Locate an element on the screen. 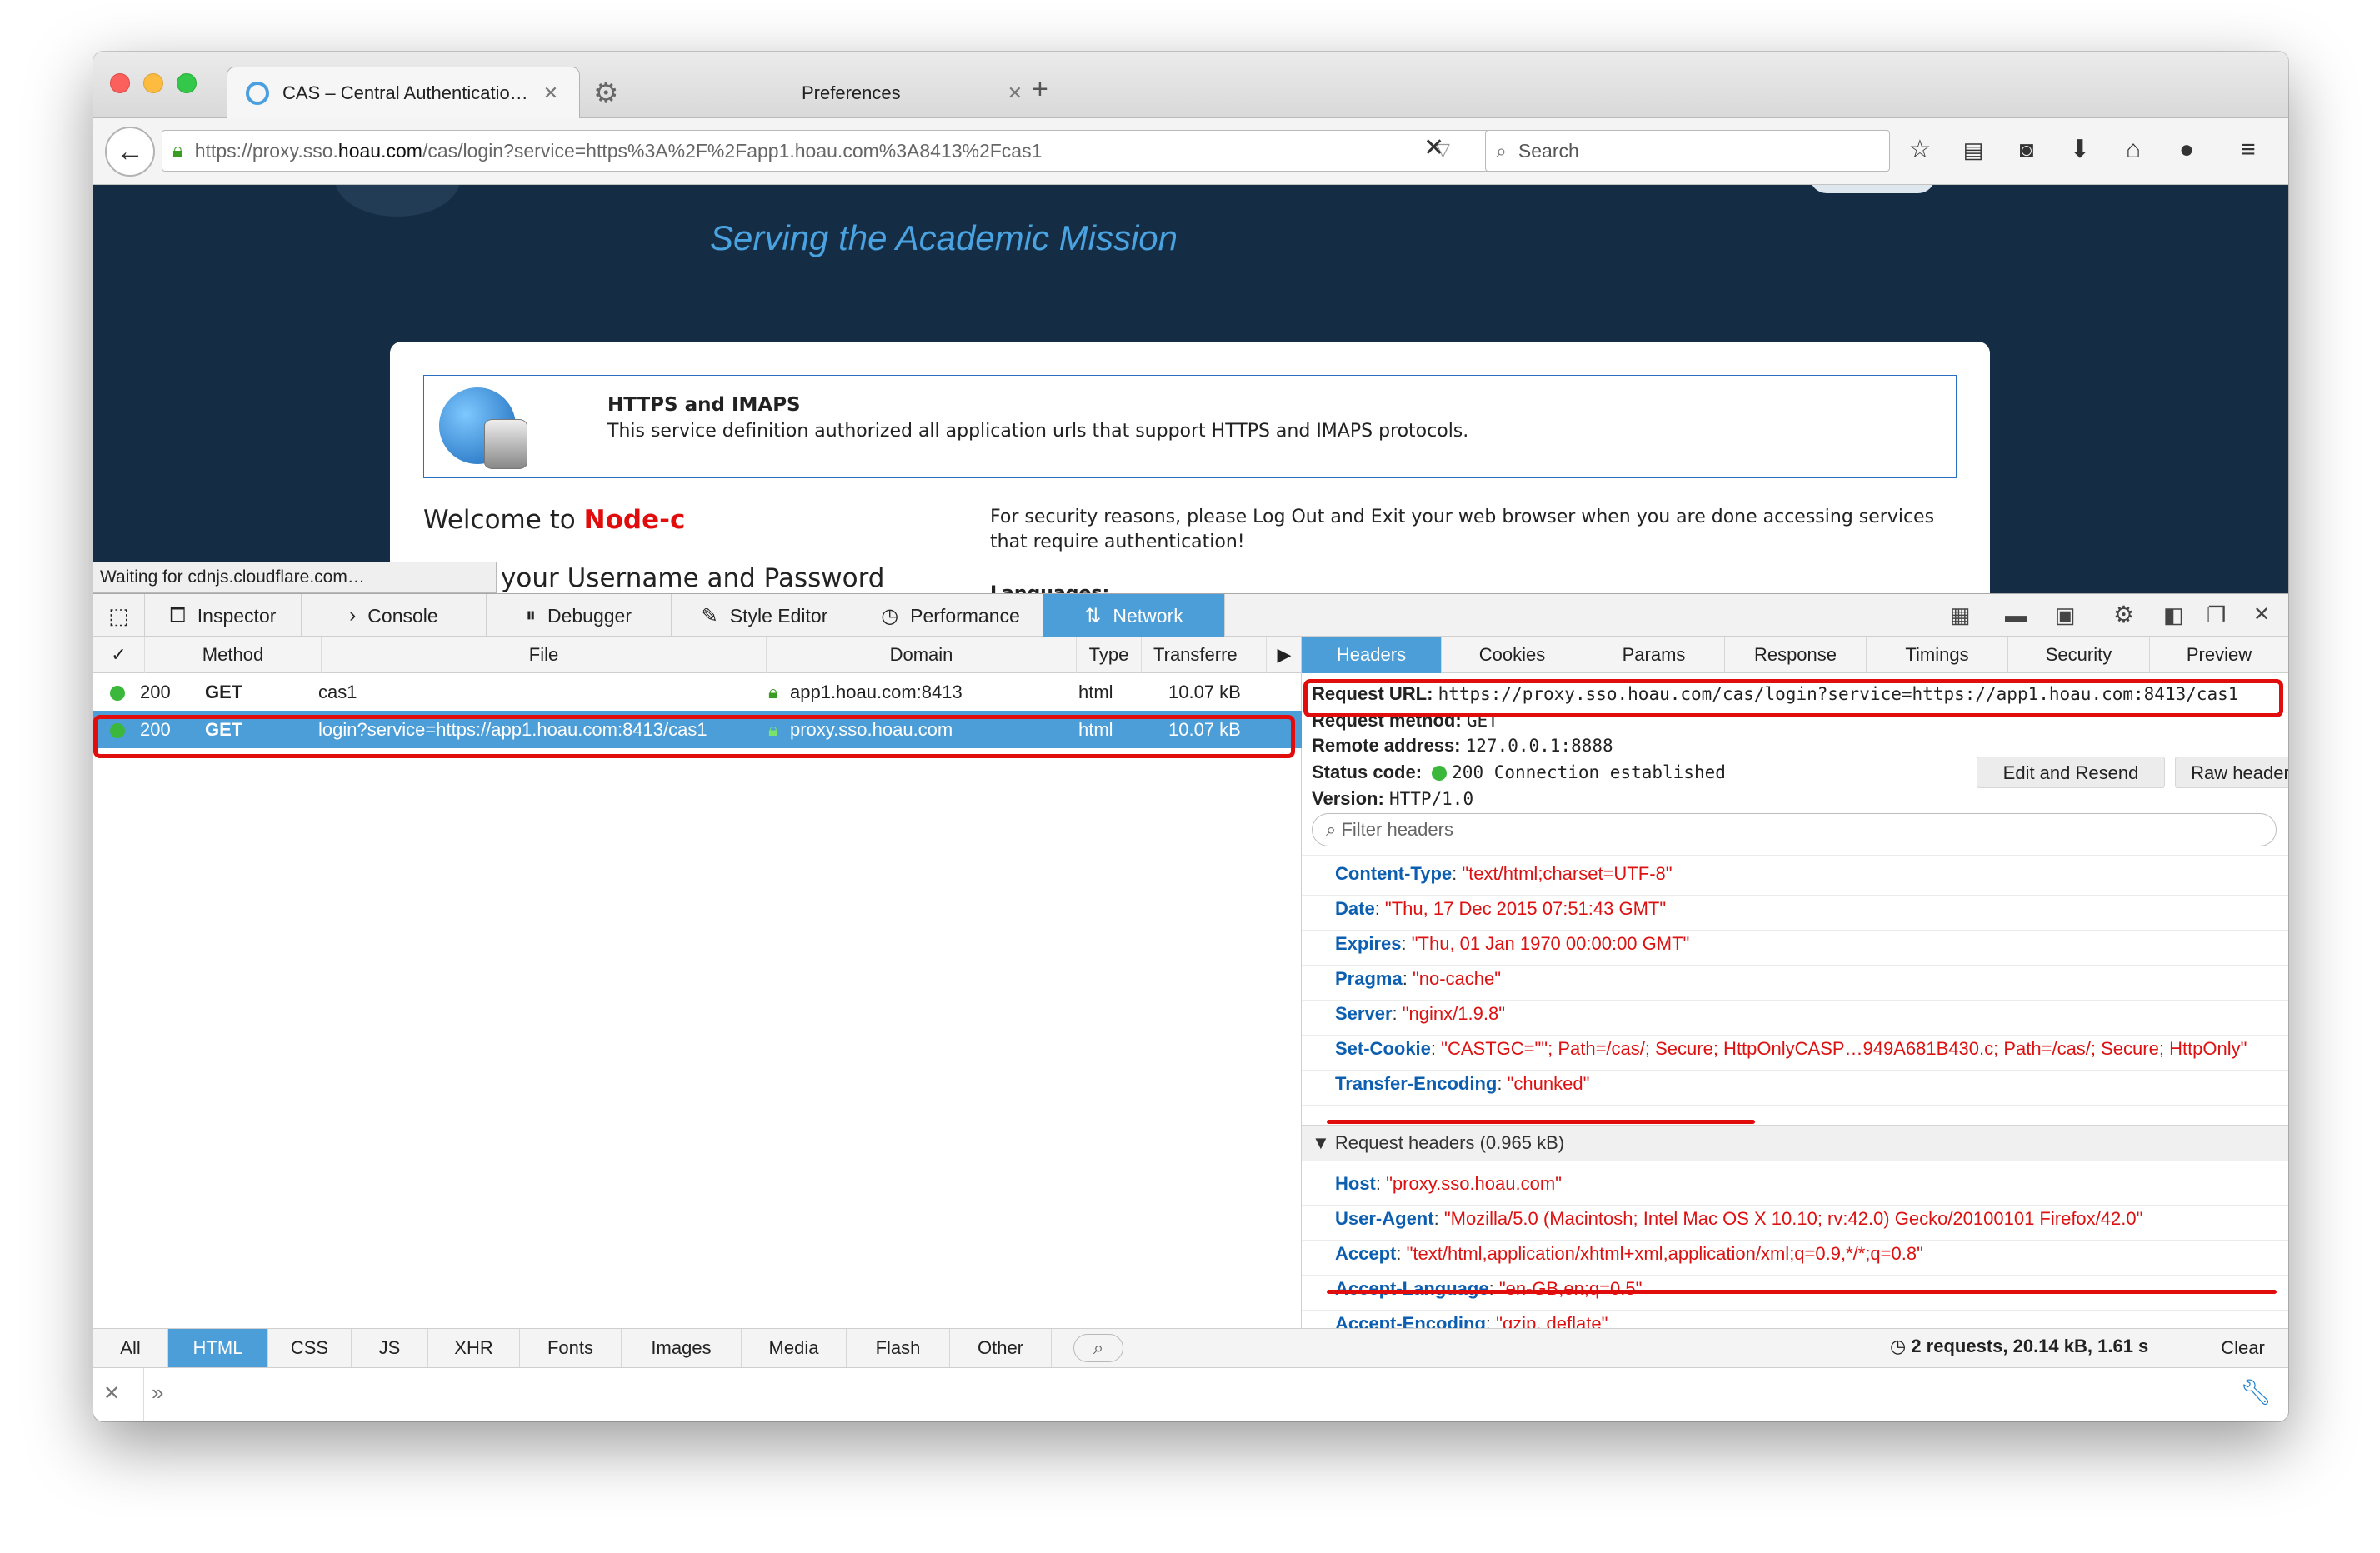  home-icon: ⌂ is located at coordinates (2133, 150).